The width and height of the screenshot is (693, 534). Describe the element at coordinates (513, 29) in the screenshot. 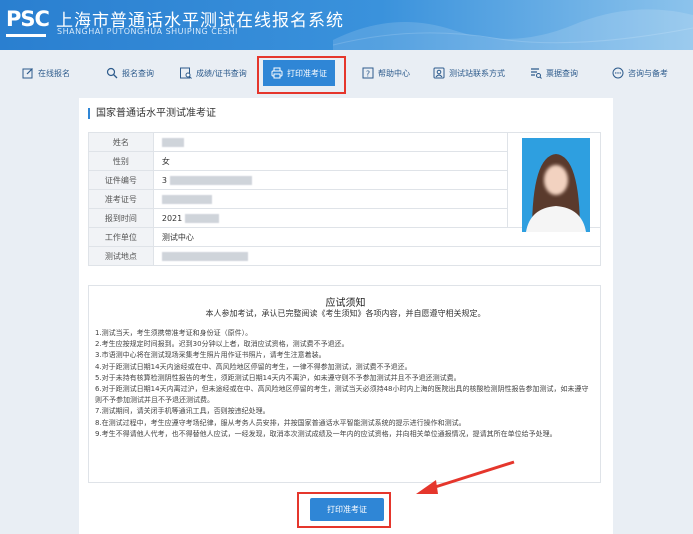

I see `header-wave-decoration` at that location.